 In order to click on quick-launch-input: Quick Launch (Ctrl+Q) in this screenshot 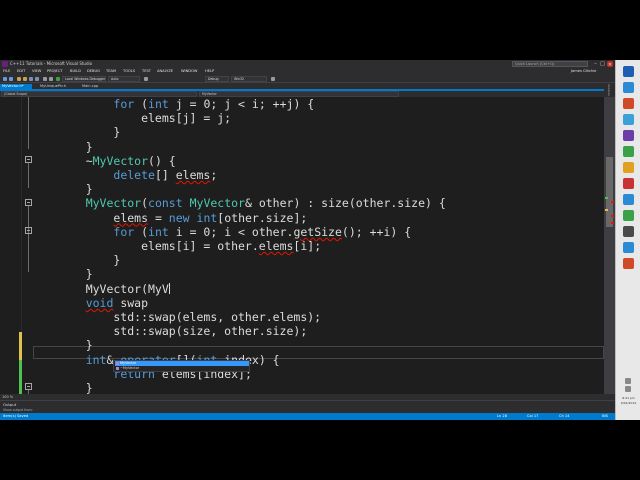, I will do `click(550, 64)`.